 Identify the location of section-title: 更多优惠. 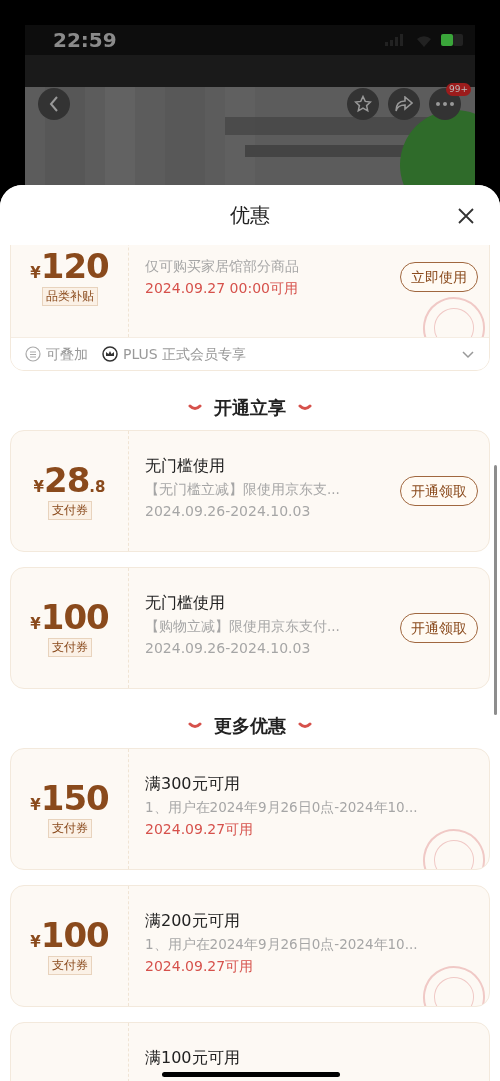
(250, 725).